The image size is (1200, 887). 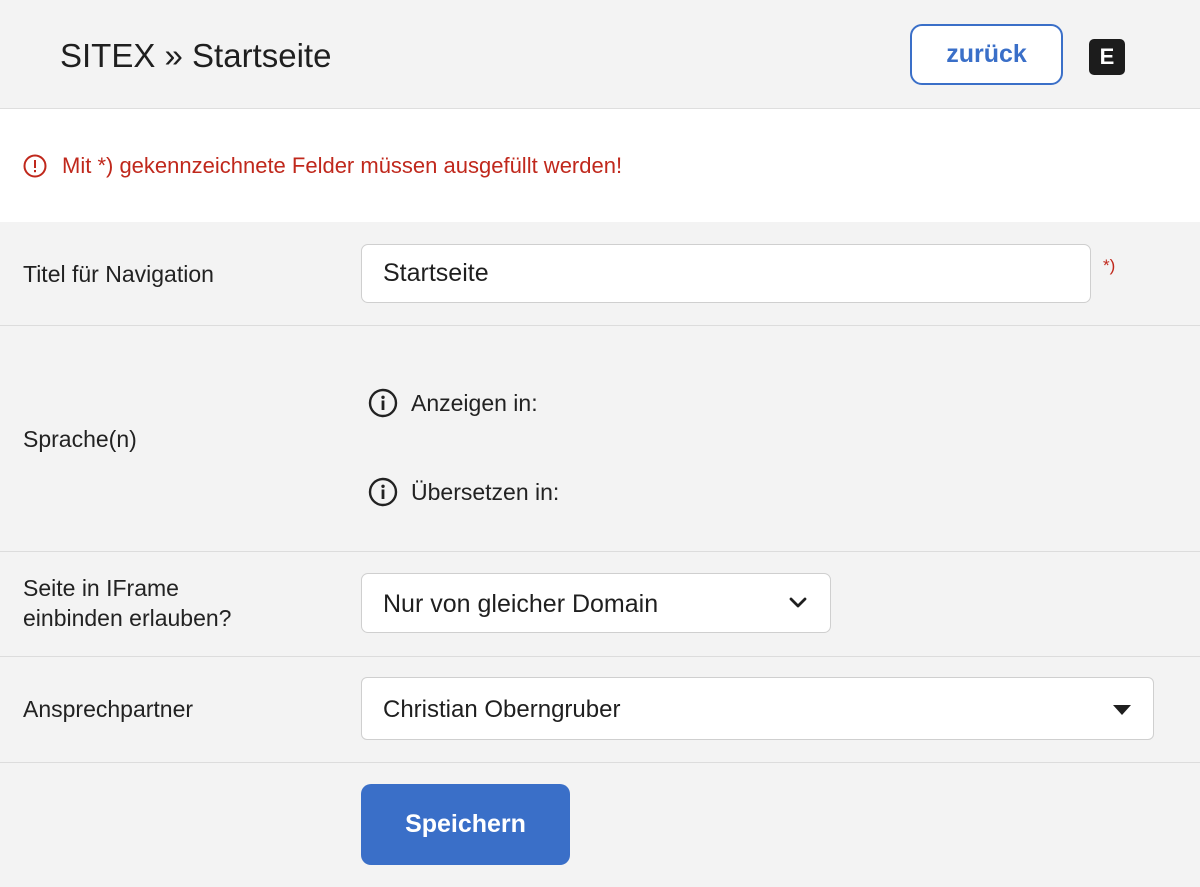 What do you see at coordinates (474, 402) in the screenshot?
I see `show-in-label: Anzeigen in:` at bounding box center [474, 402].